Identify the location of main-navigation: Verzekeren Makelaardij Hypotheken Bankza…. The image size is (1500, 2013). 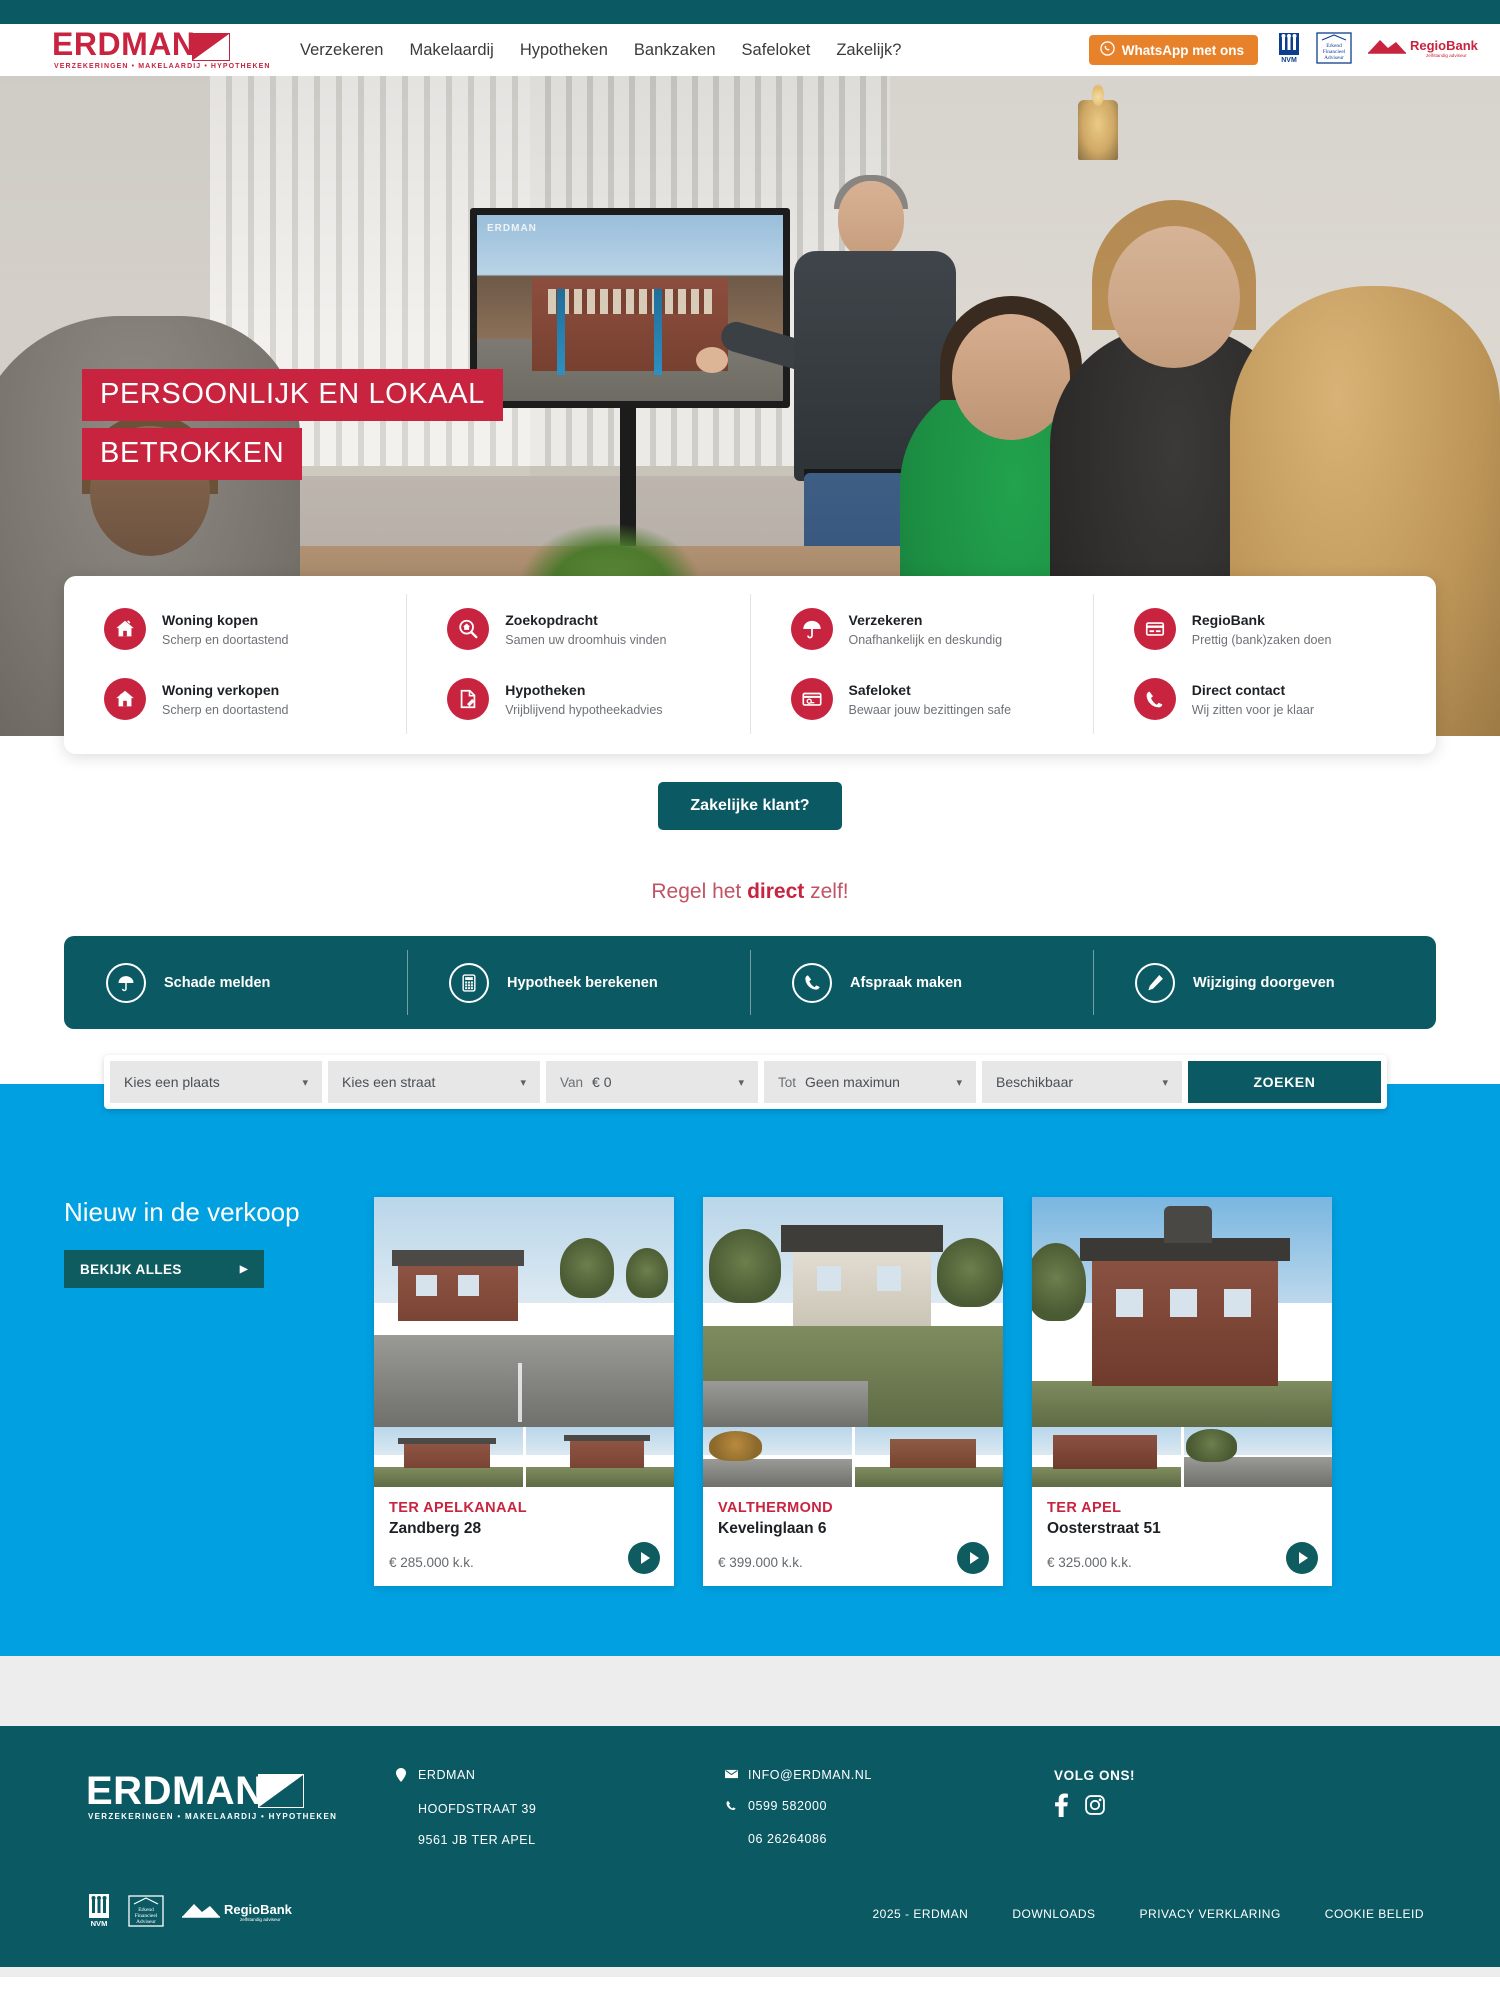
(600, 50).